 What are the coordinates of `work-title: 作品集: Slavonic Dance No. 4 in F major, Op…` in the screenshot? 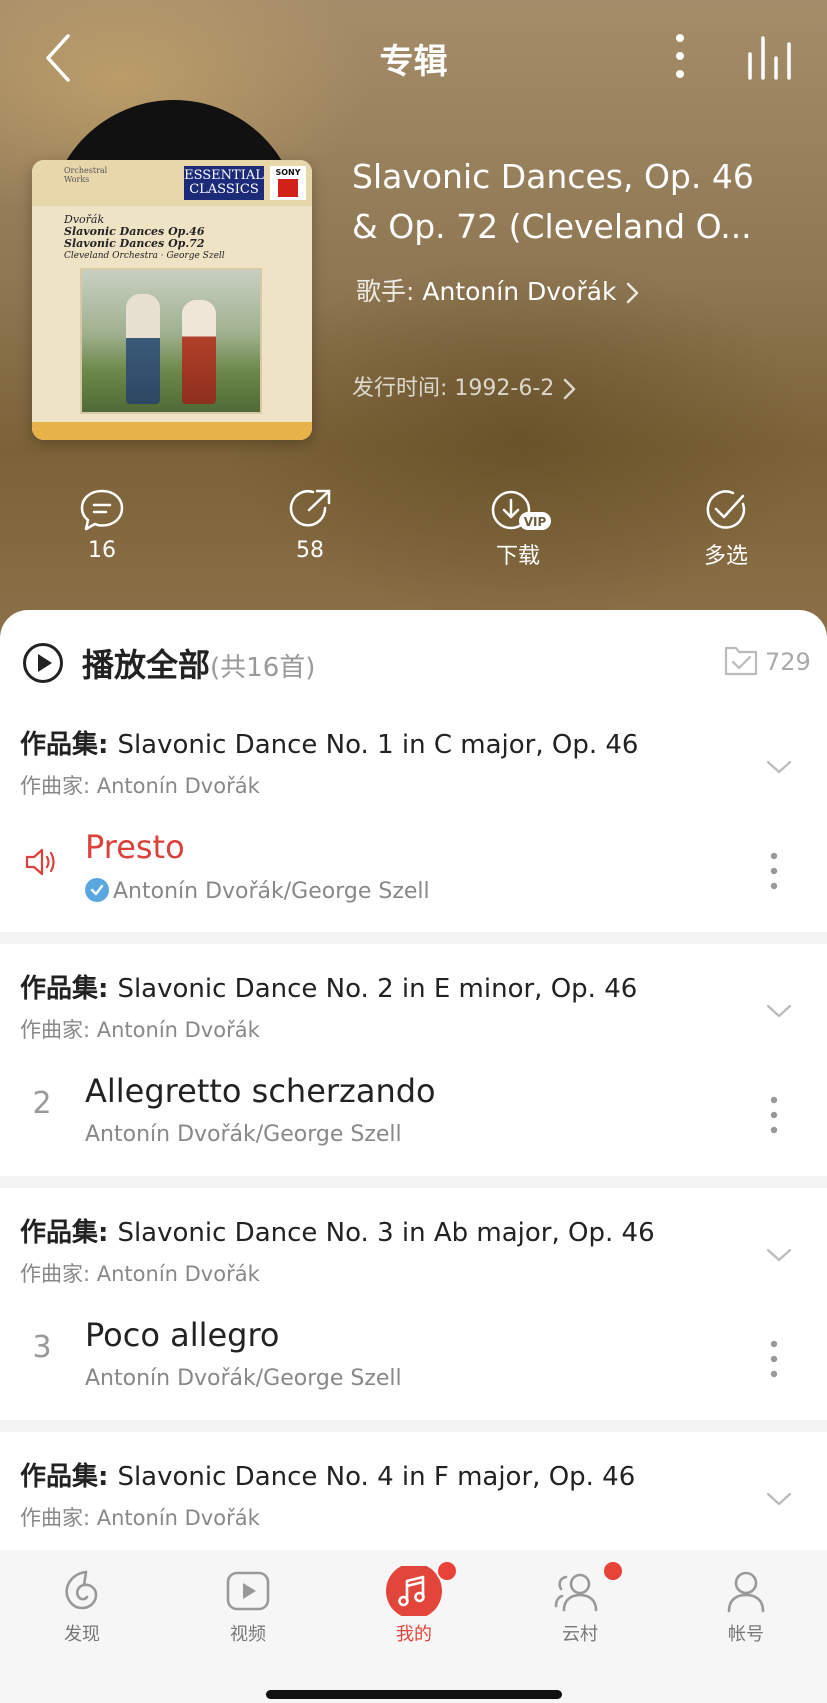 It's located at (328, 1477).